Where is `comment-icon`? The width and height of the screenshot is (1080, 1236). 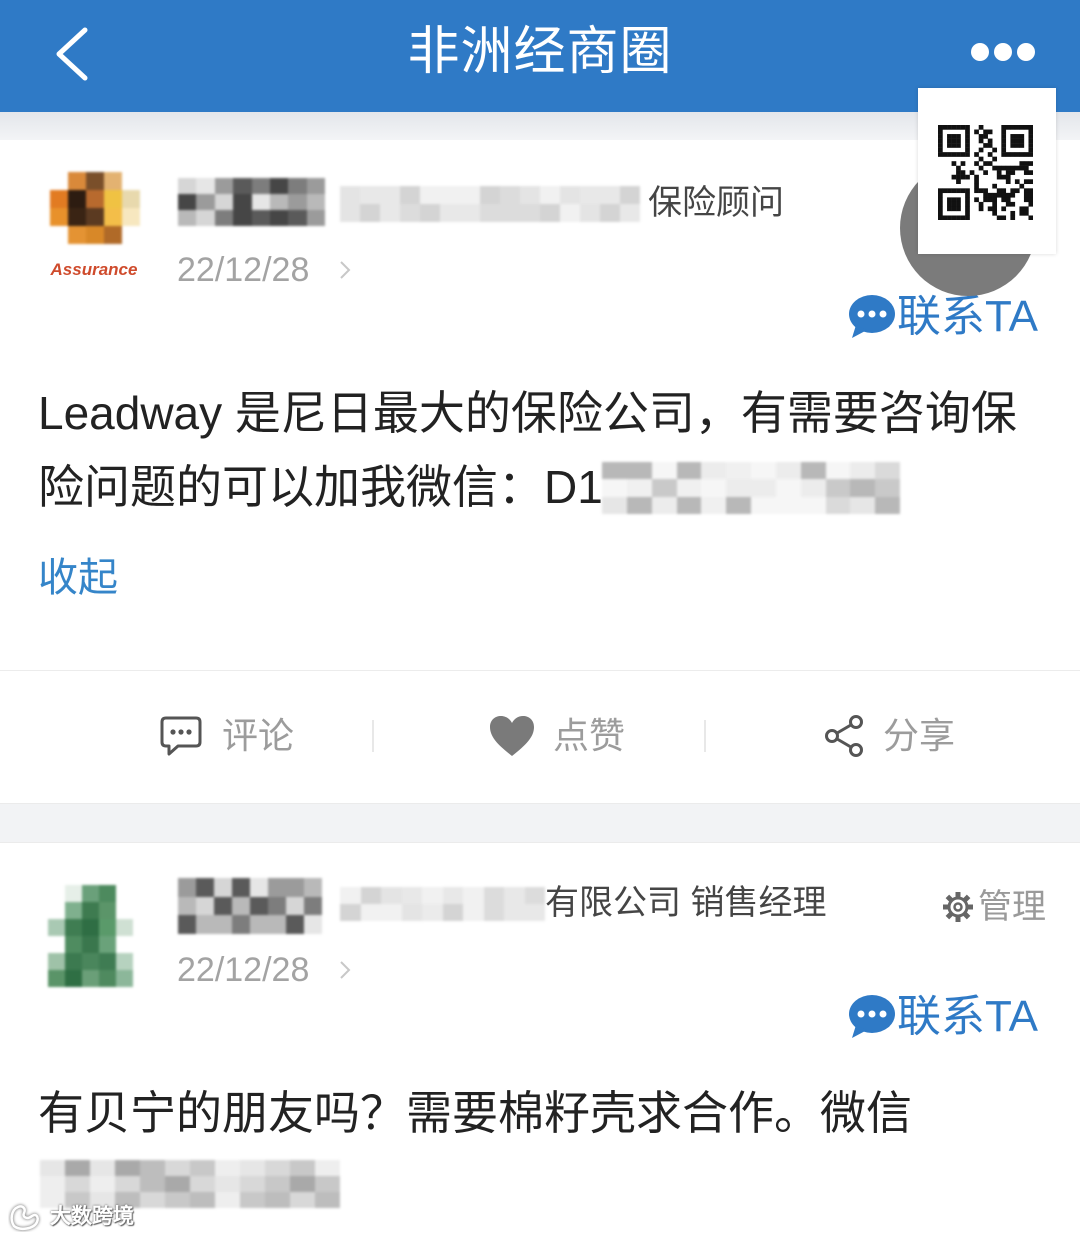 comment-icon is located at coordinates (181, 736).